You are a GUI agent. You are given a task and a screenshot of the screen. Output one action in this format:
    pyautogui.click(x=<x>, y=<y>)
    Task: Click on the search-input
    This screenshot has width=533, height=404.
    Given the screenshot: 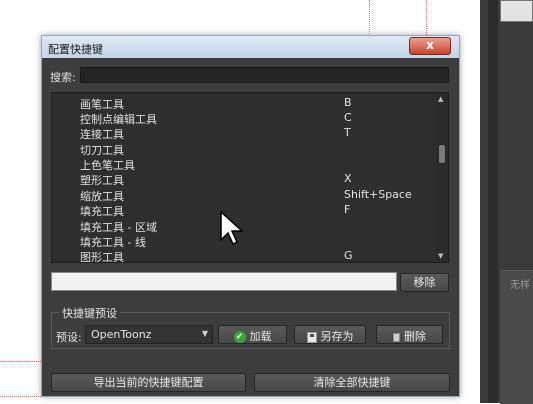 What is the action you would take?
    pyautogui.click(x=264, y=75)
    